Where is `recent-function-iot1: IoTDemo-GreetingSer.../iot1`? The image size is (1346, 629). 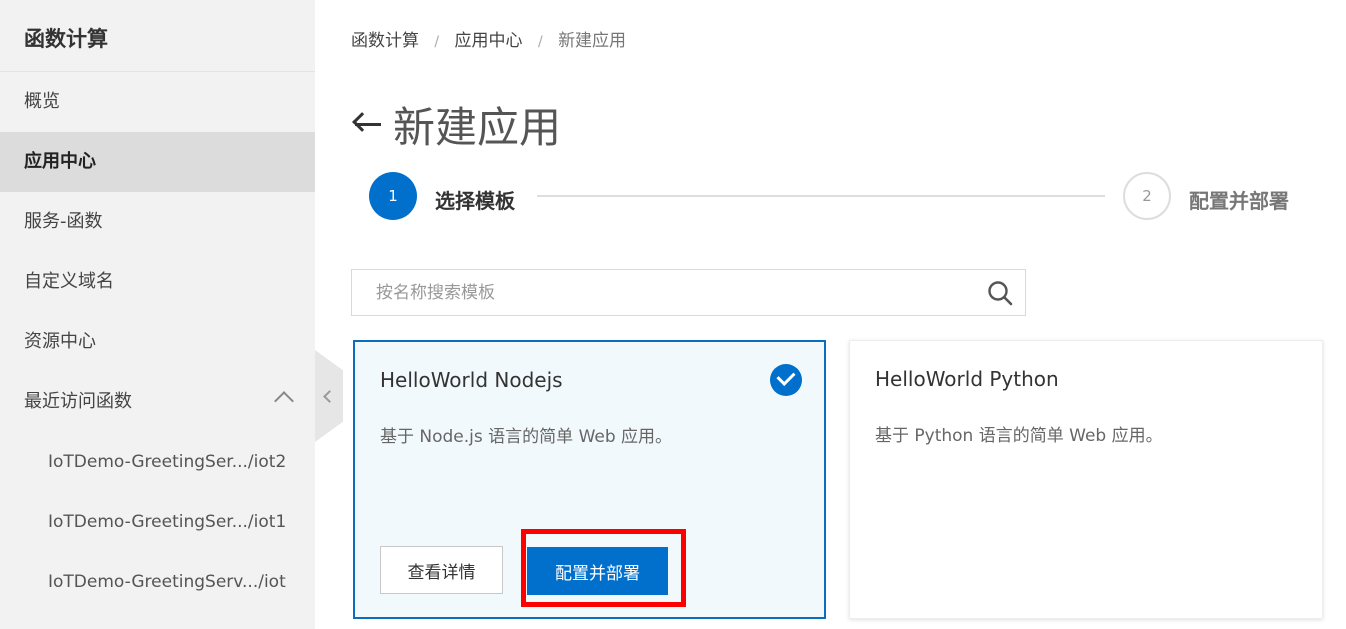 recent-function-iot1: IoTDemo-GreetingSer.../iot1 is located at coordinates (157, 522).